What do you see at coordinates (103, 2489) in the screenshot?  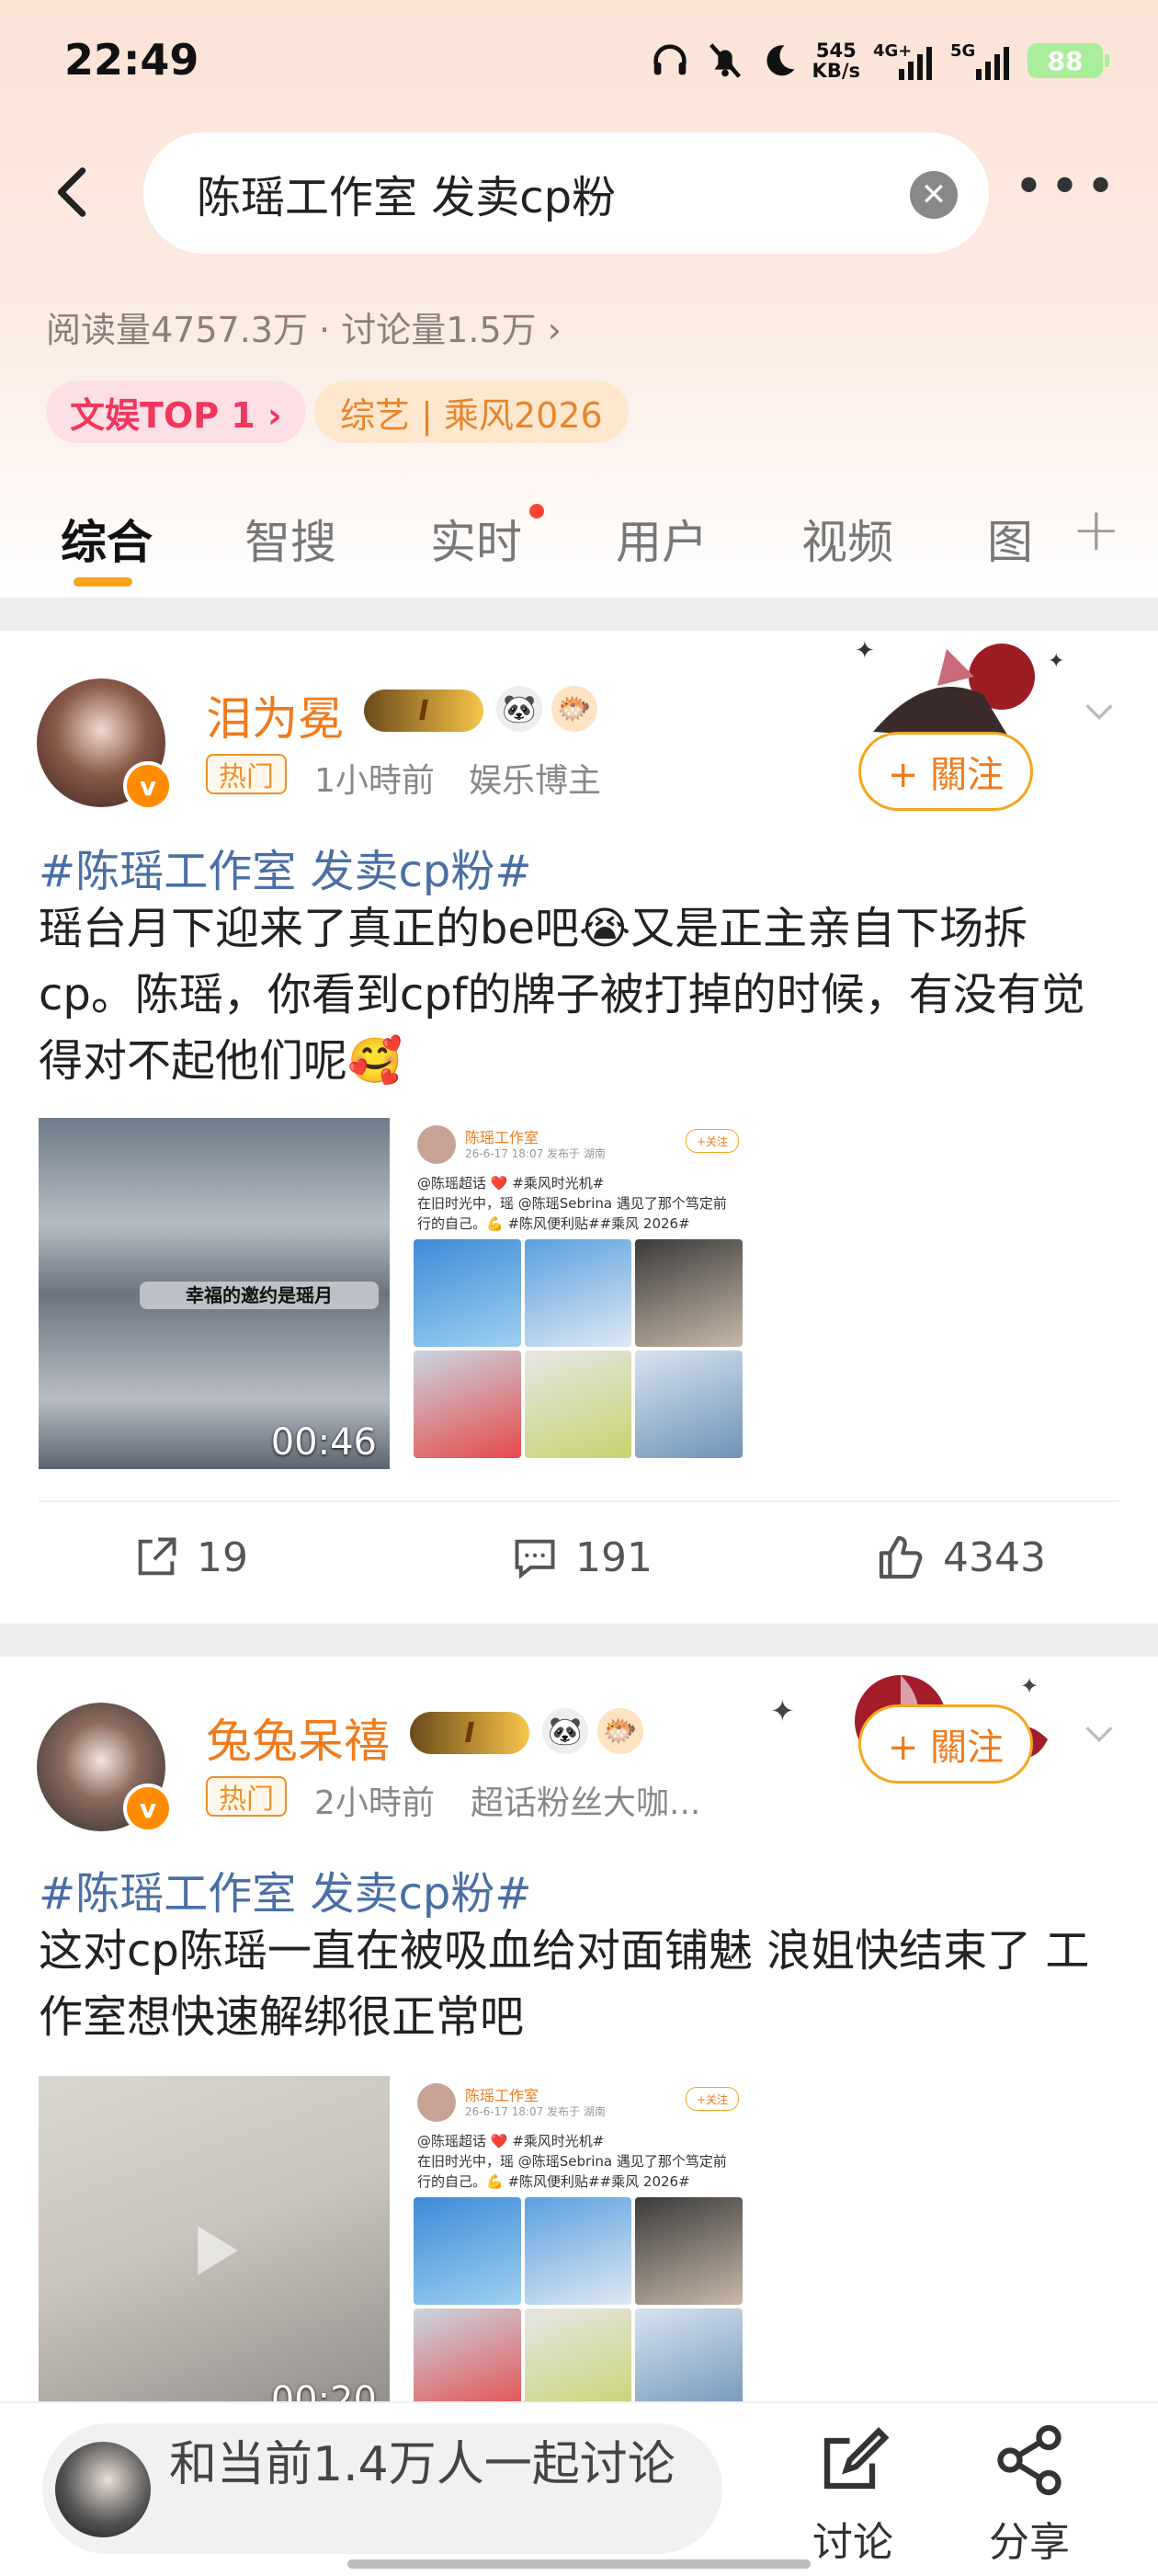 I see `avatar` at bounding box center [103, 2489].